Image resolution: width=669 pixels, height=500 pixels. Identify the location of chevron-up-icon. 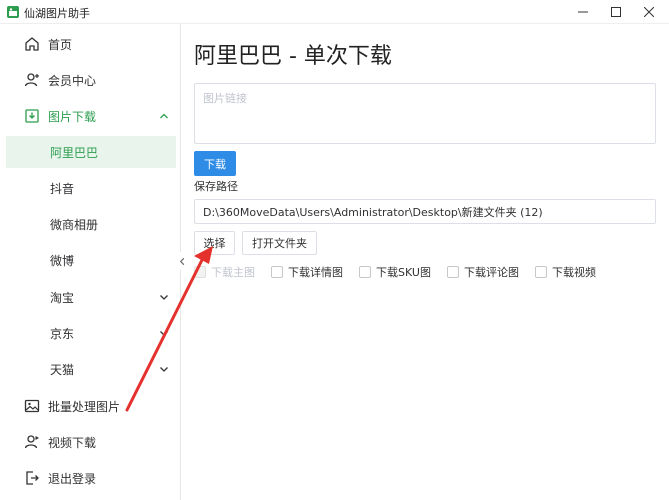
(164, 116).